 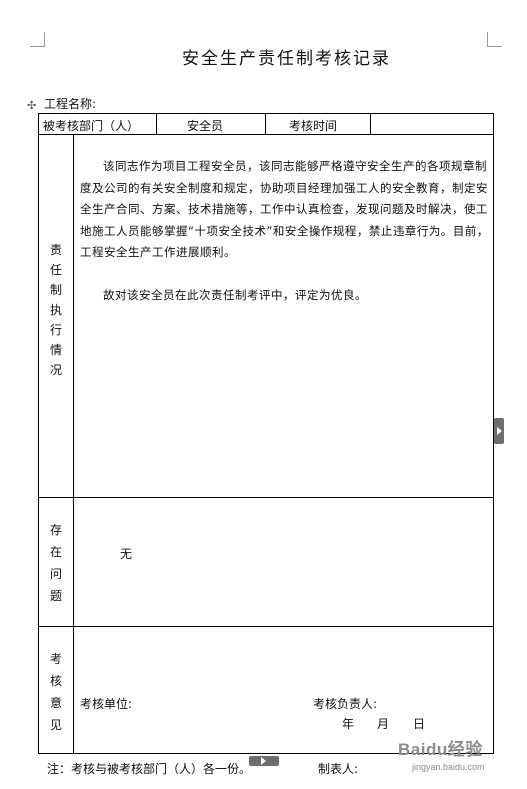 I want to click on project-name-label: 工程名称:, so click(x=70, y=104).